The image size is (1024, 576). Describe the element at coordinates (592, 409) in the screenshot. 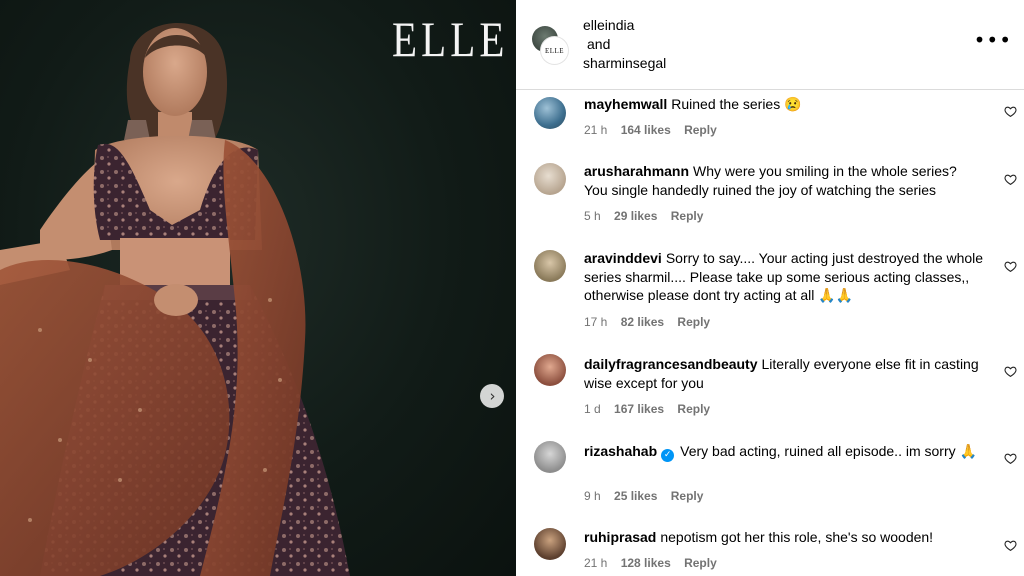

I see `comment-time: 1 d` at that location.